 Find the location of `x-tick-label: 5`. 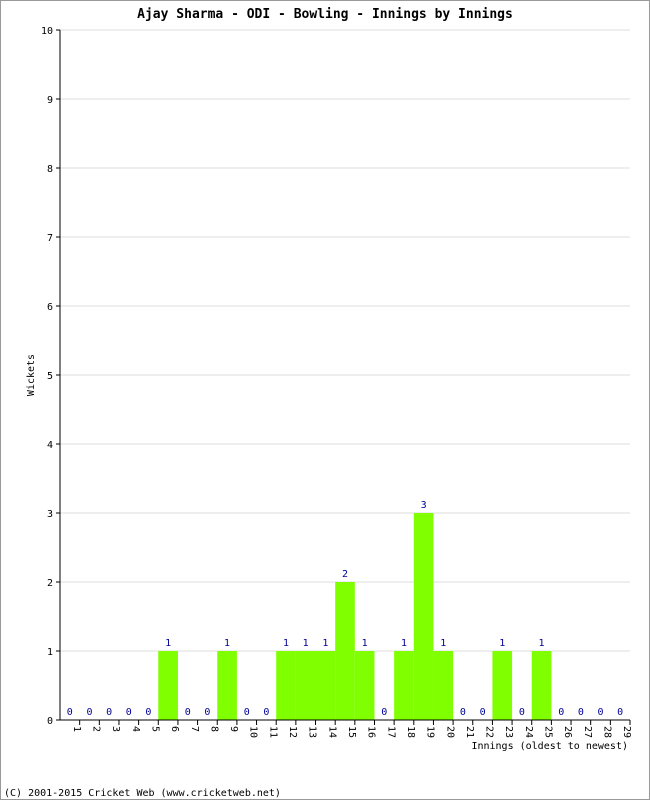

x-tick-label: 5 is located at coordinates (154, 729).